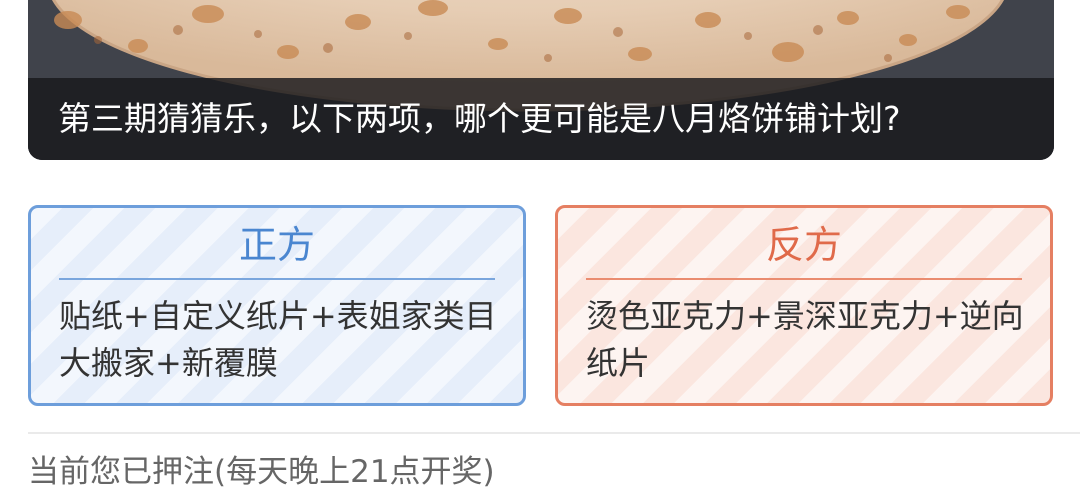 The width and height of the screenshot is (1080, 497). I want to click on divider, so click(554, 433).